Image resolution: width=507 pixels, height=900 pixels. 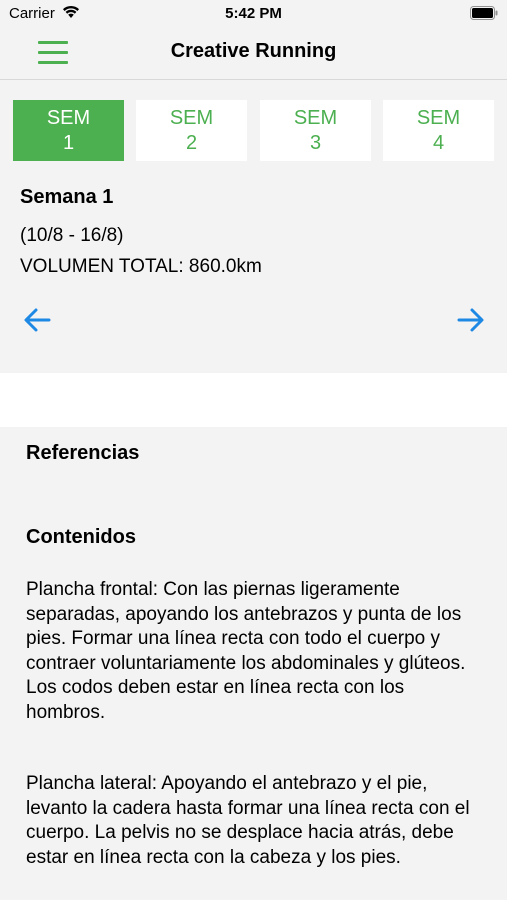 I want to click on contents-heading: Contenidos, so click(x=81, y=537).